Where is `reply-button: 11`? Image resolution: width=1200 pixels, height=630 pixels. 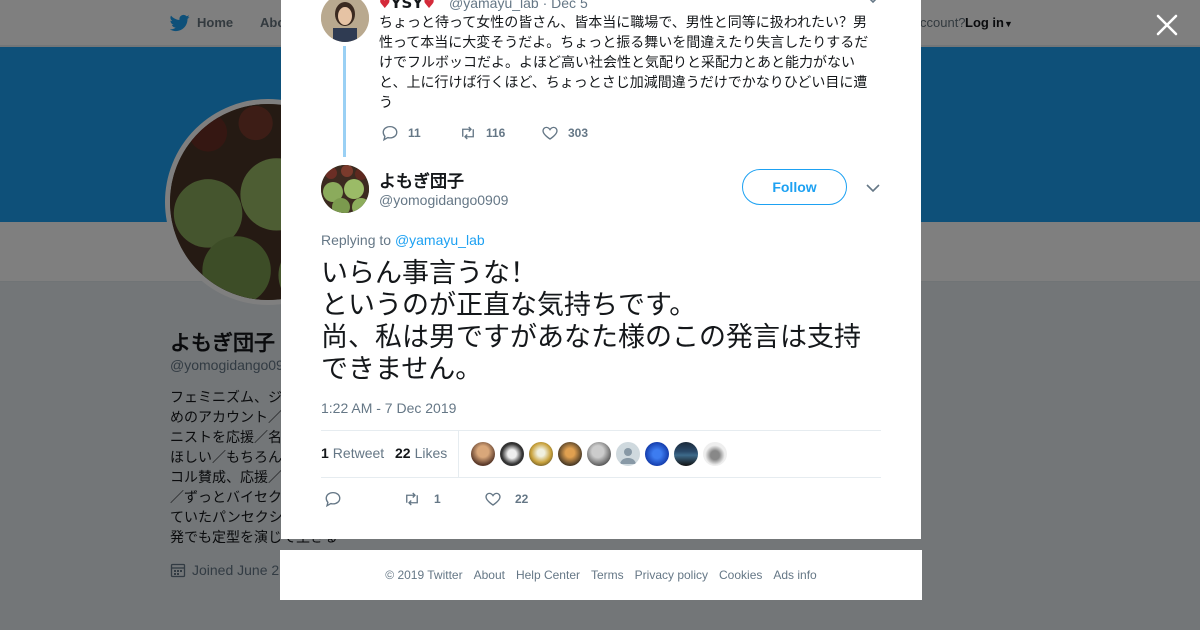 reply-button: 11 is located at coordinates (420, 133).